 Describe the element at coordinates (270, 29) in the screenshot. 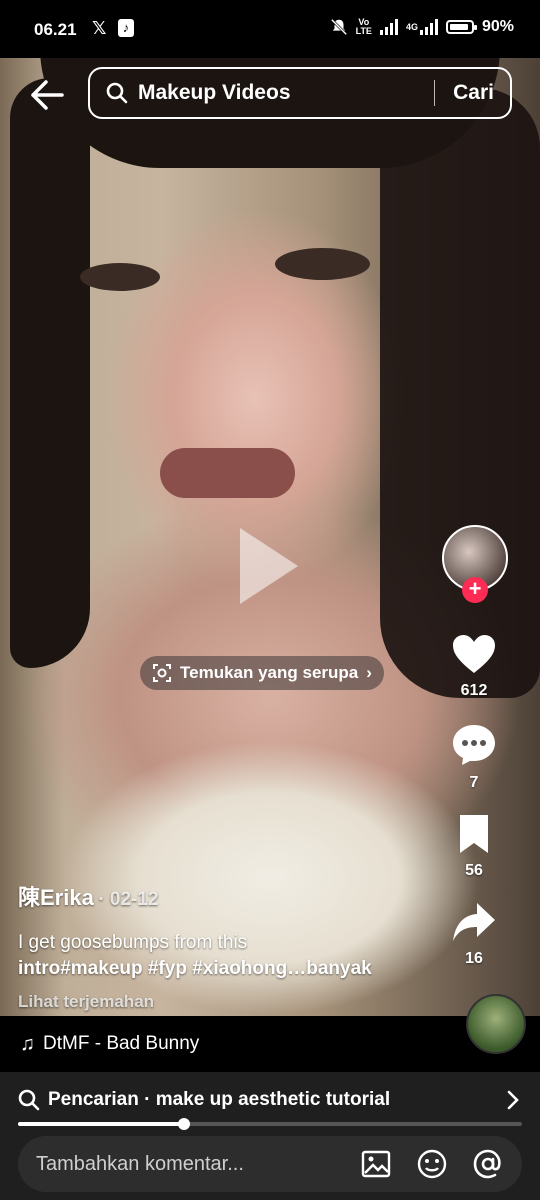

I see `status-bar: 06.21 𝕏 ♪ Vo LTE 4G 90%` at that location.